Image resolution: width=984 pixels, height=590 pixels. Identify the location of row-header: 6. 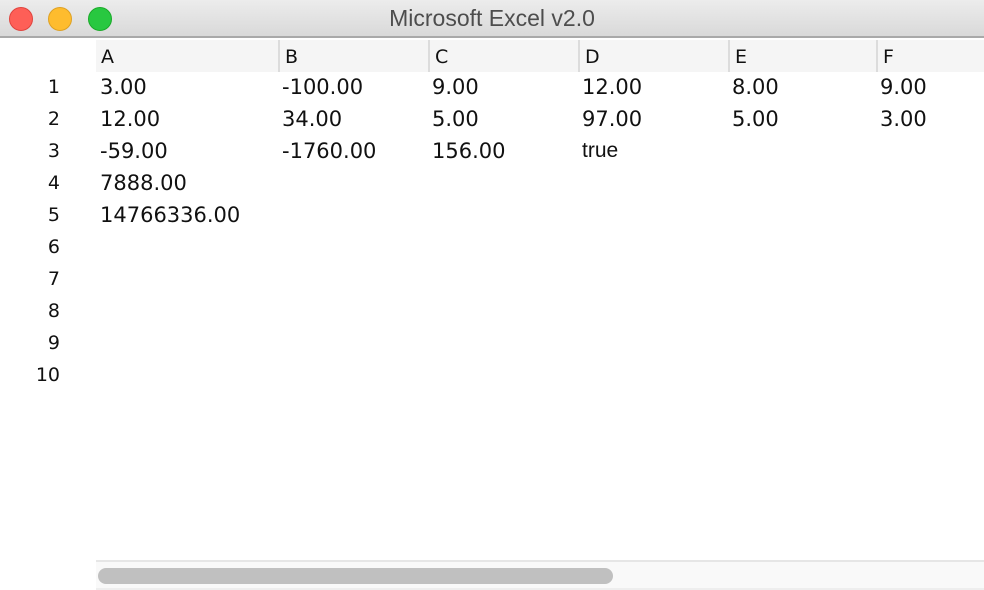
(30, 247).